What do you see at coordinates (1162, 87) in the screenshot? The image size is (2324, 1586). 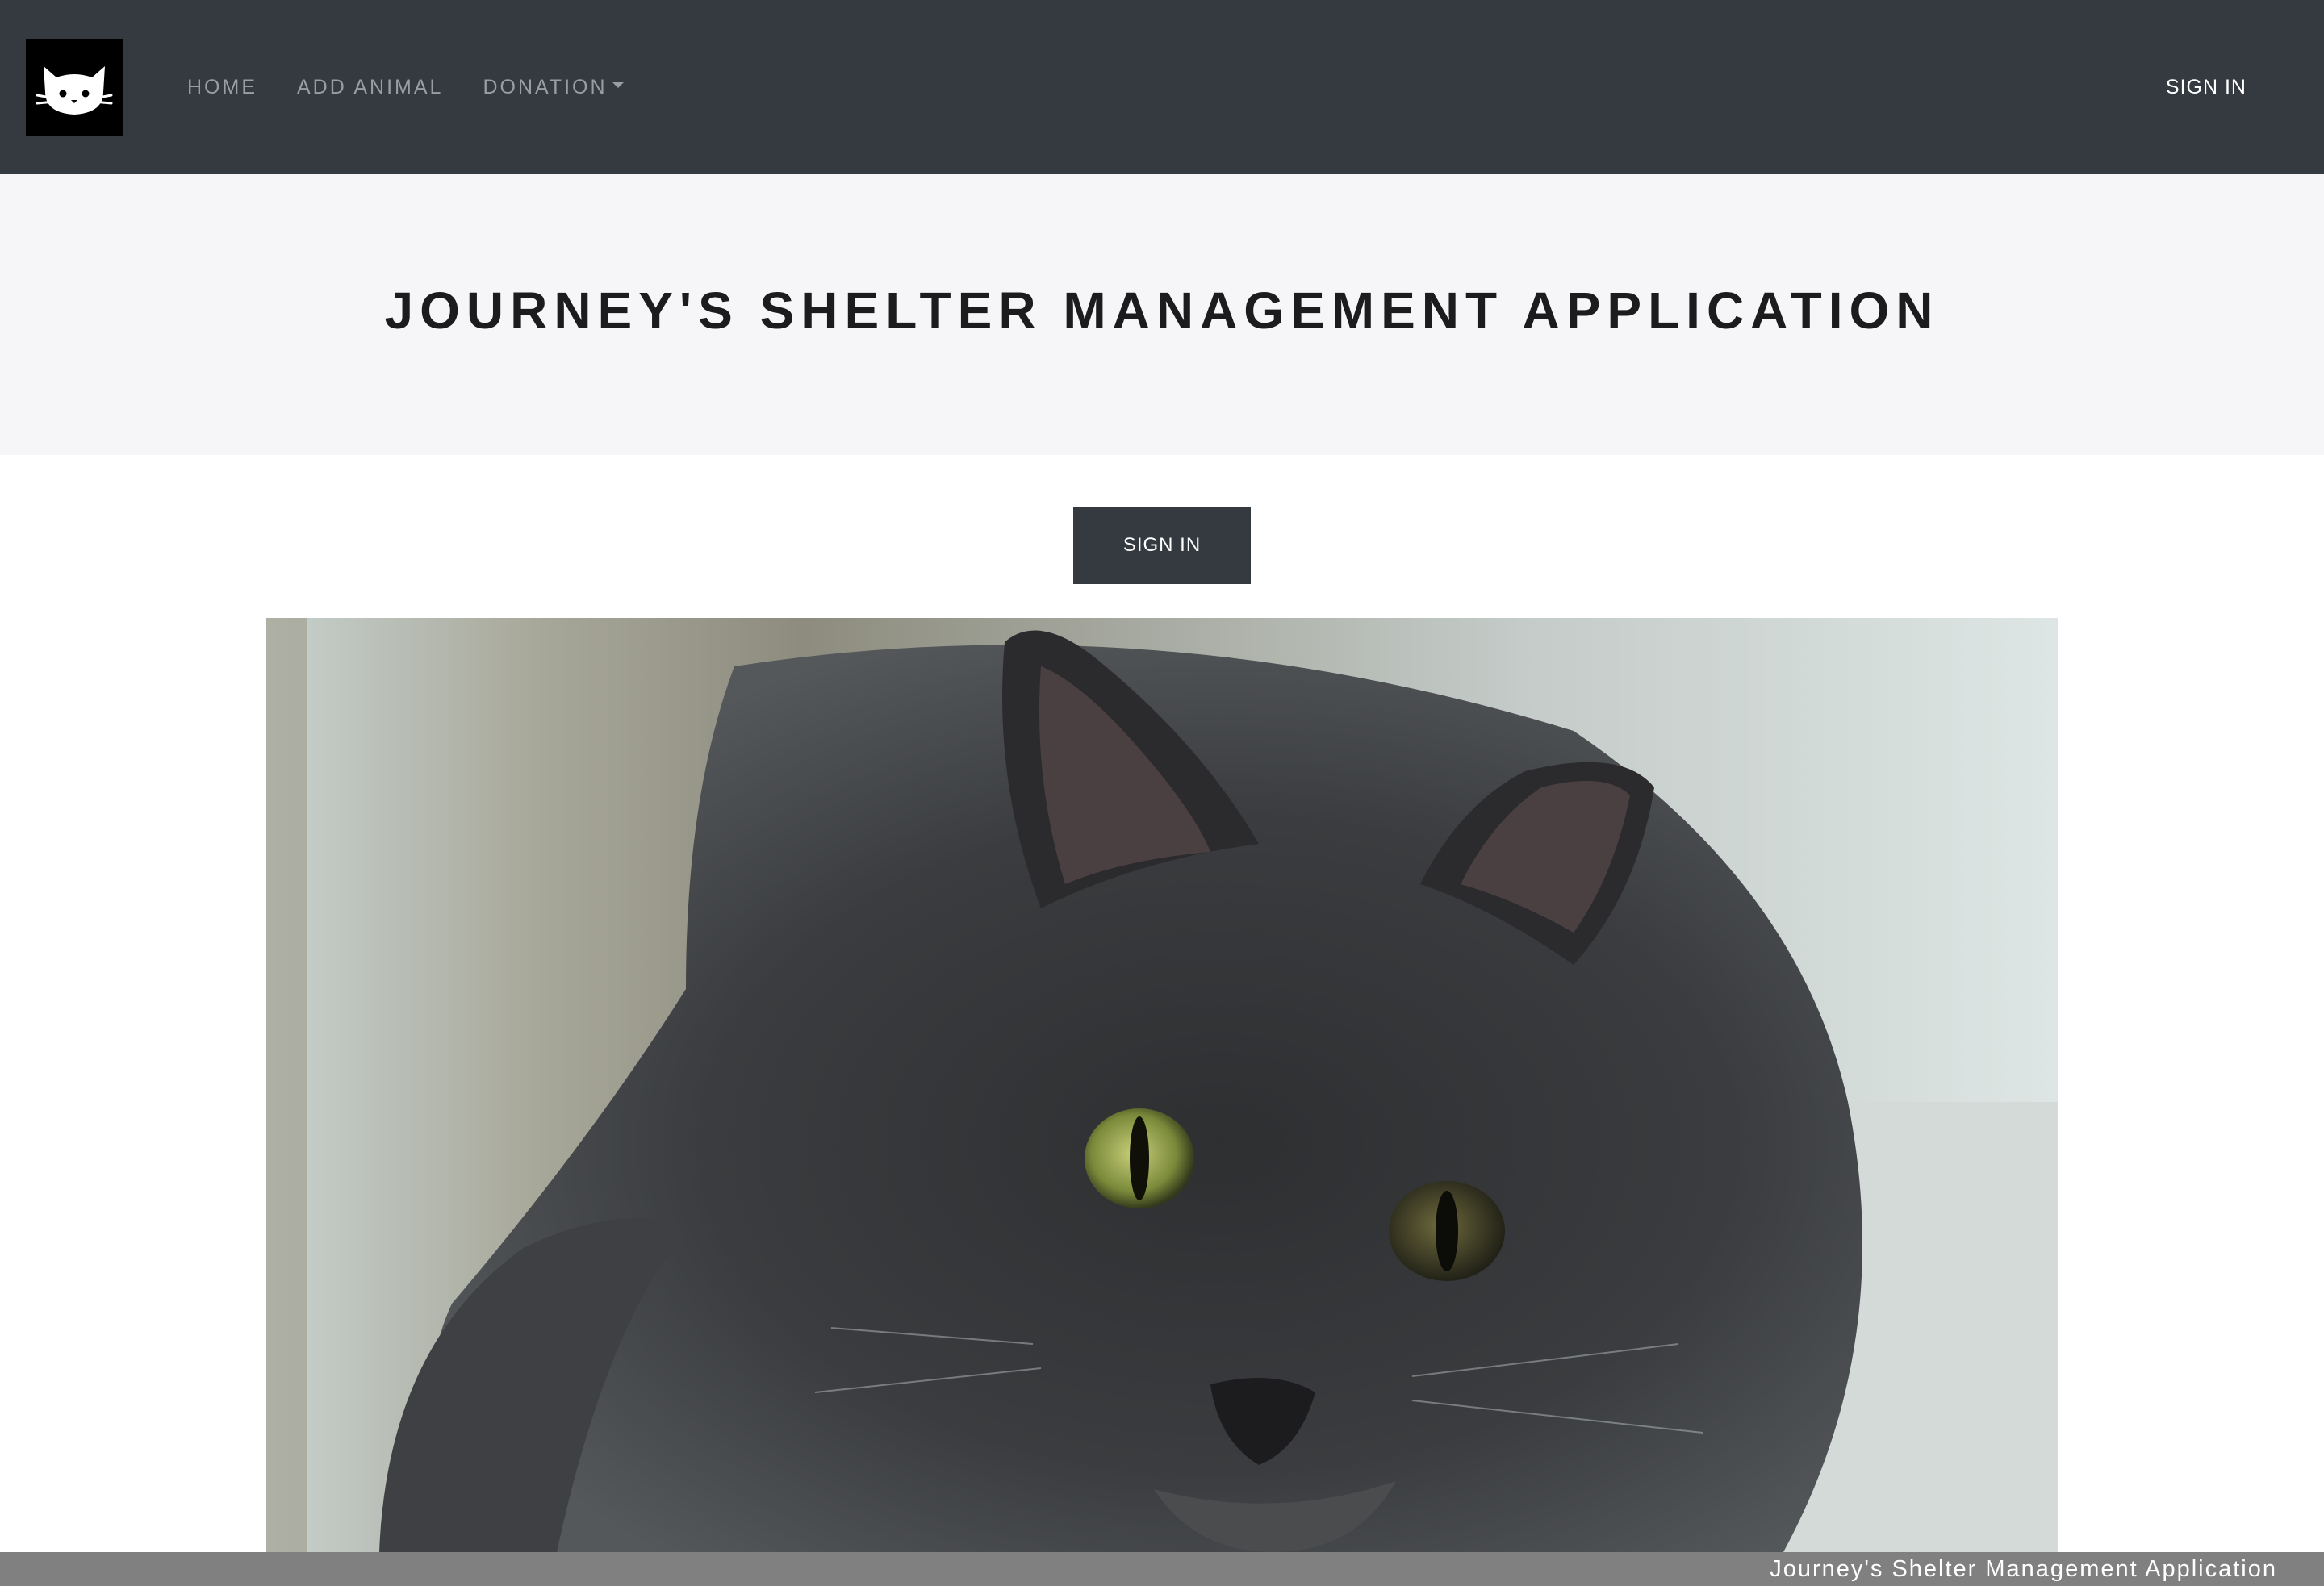 I see `navbar: HOME ADD ANIMAL DONATION SIGN IN` at bounding box center [1162, 87].